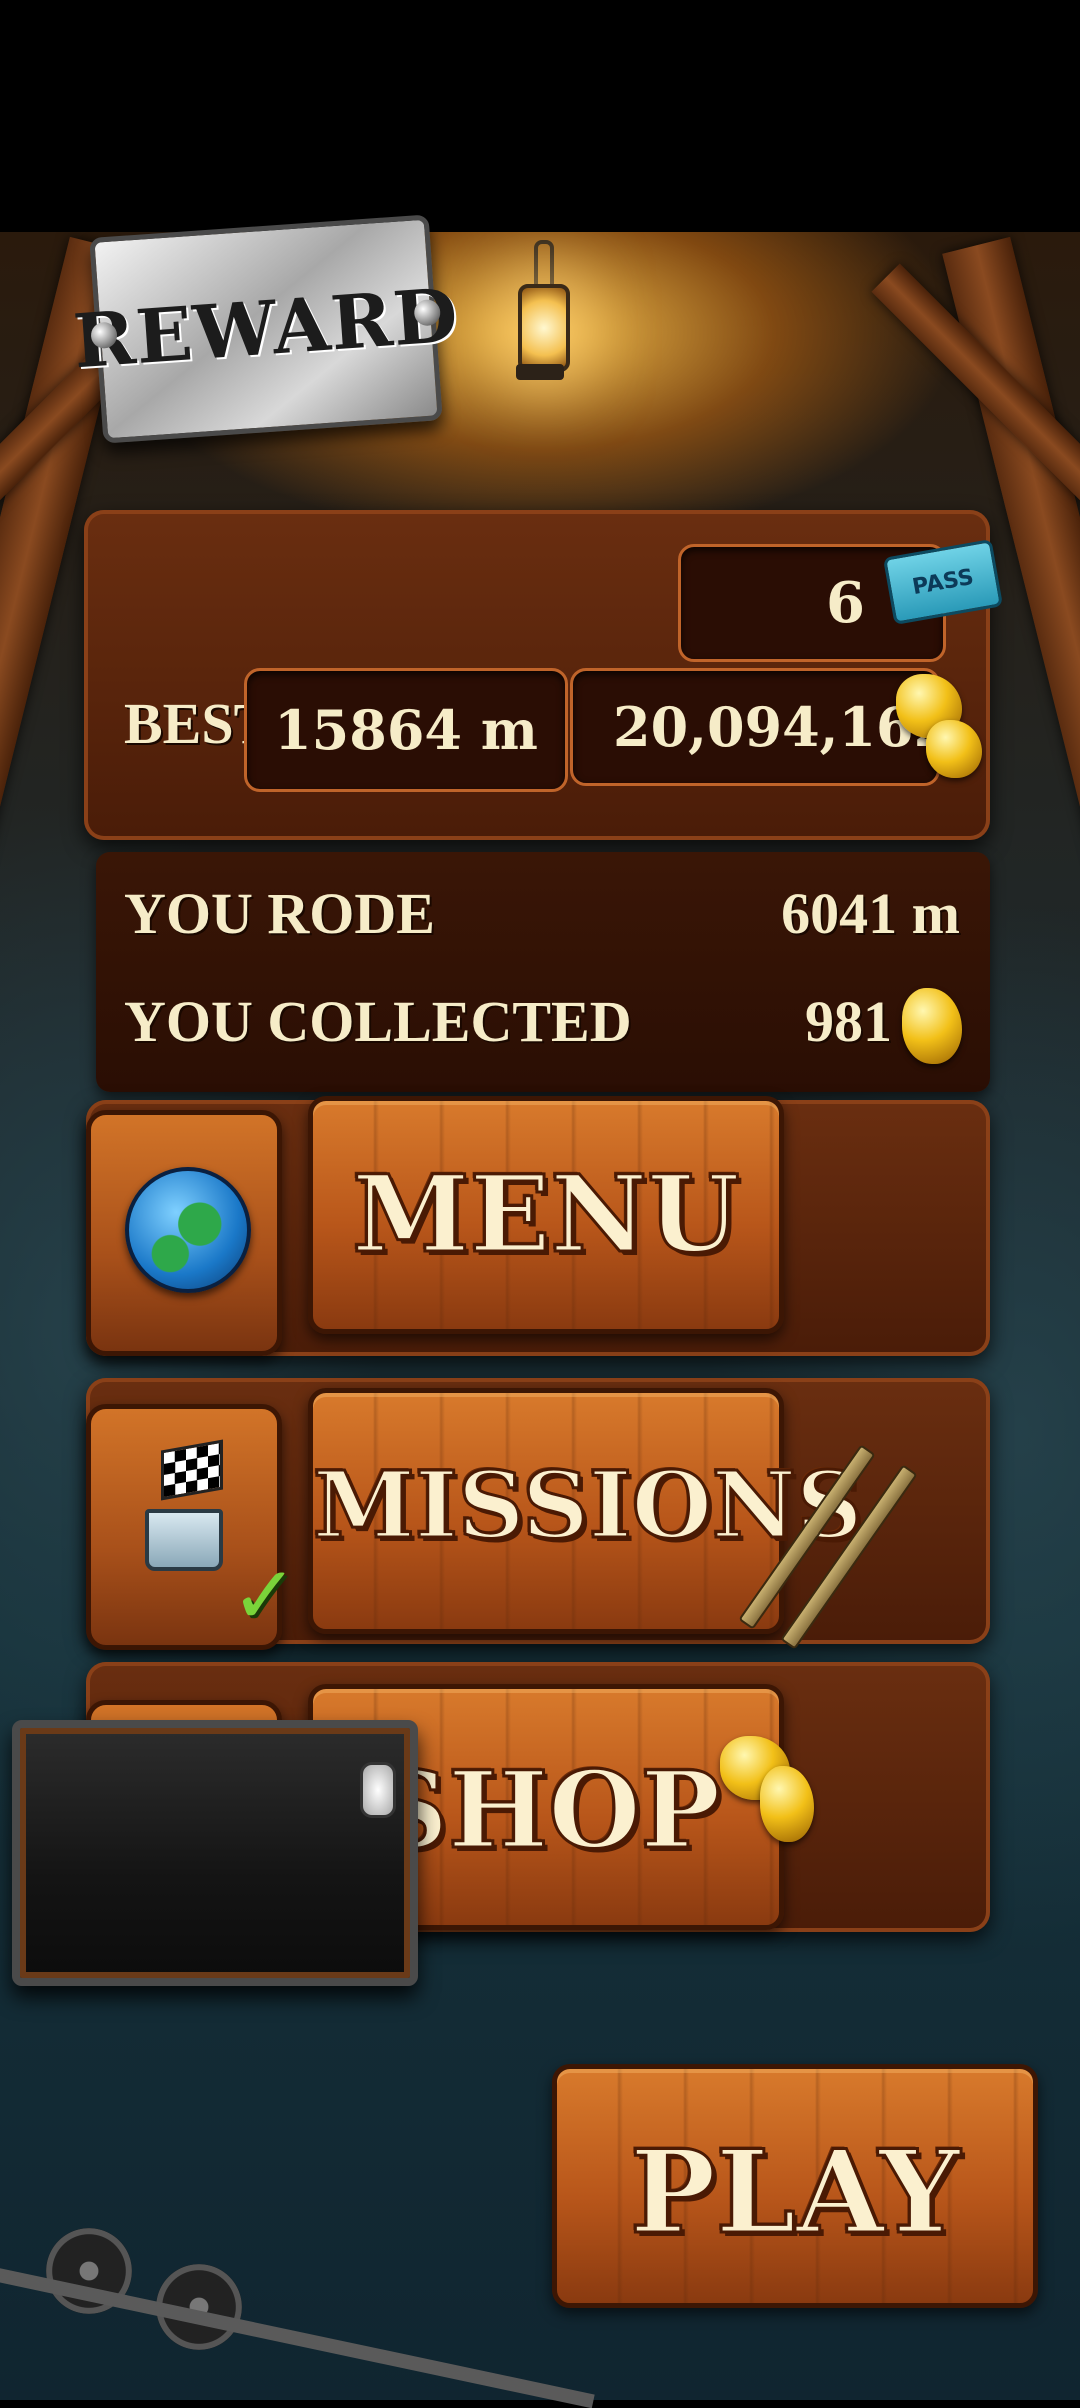 The image size is (1080, 2408). Describe the element at coordinates (188, 1230) in the screenshot. I see `globe-icon` at that location.